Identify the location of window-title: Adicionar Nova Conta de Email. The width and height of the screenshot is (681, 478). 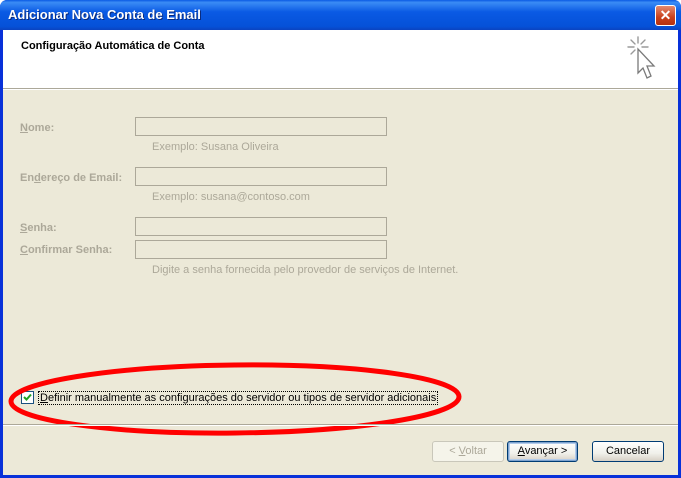
(104, 14).